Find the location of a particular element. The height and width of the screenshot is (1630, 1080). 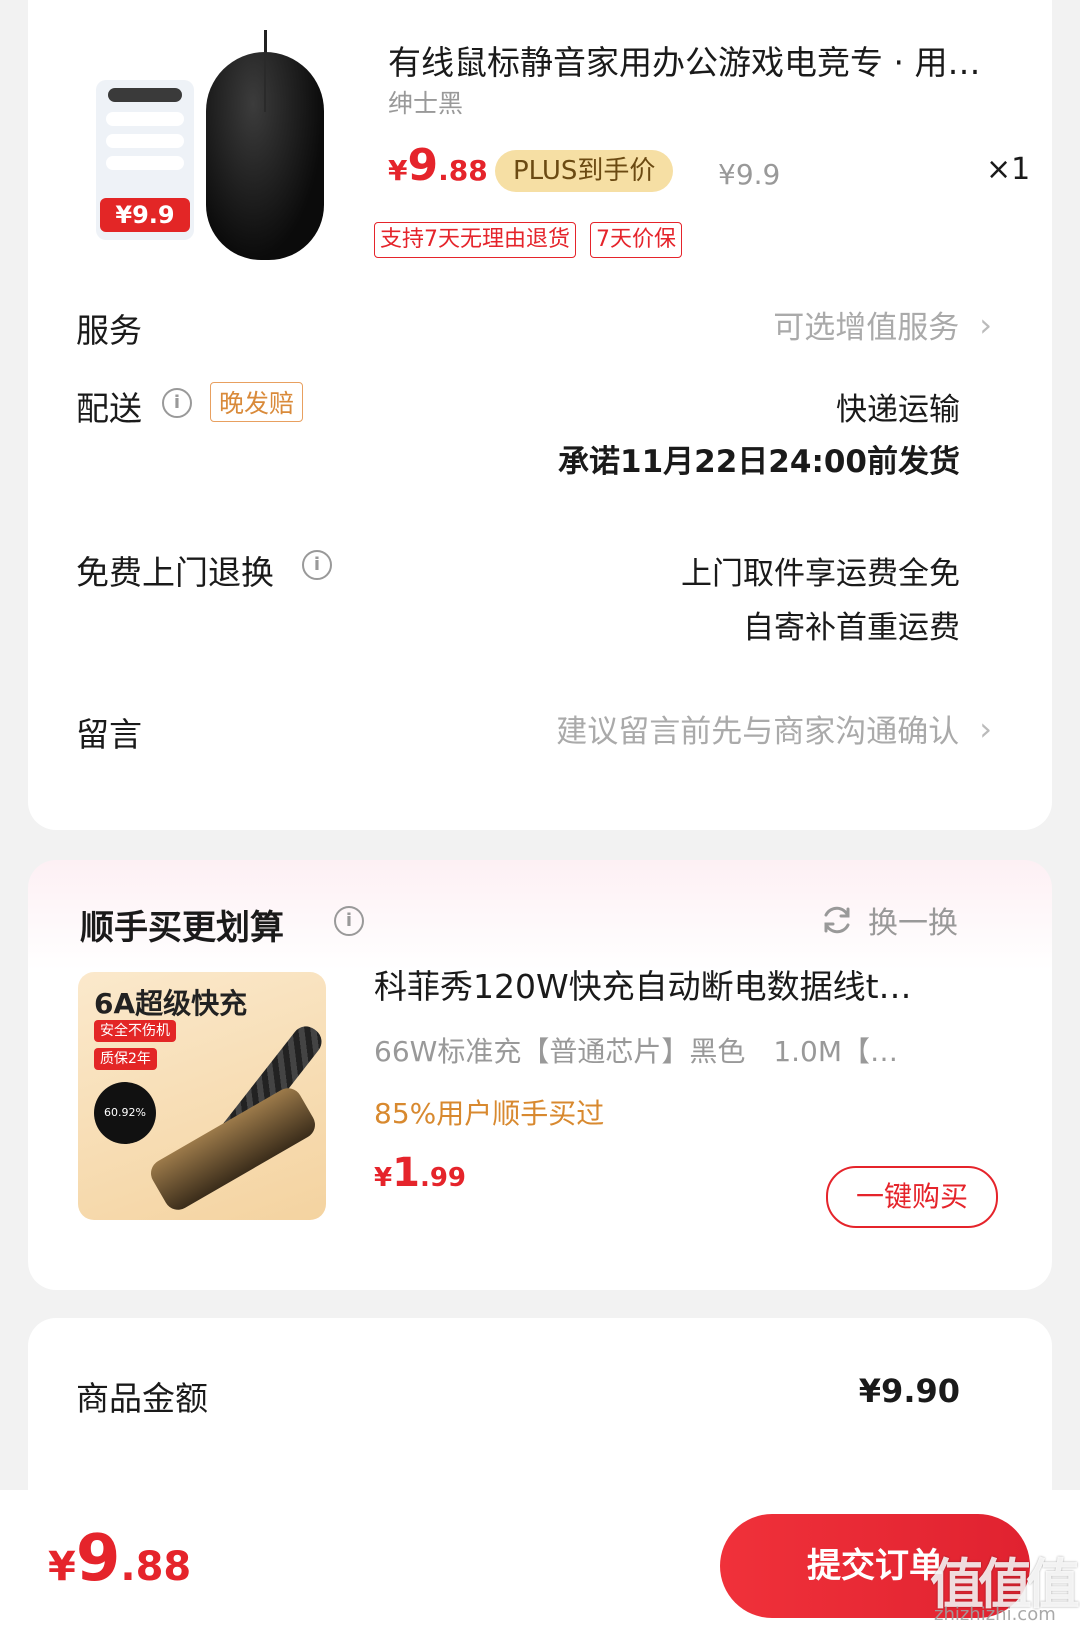

order-summary-card: 商品金额 ¥9.90 is located at coordinates (540, 1418).